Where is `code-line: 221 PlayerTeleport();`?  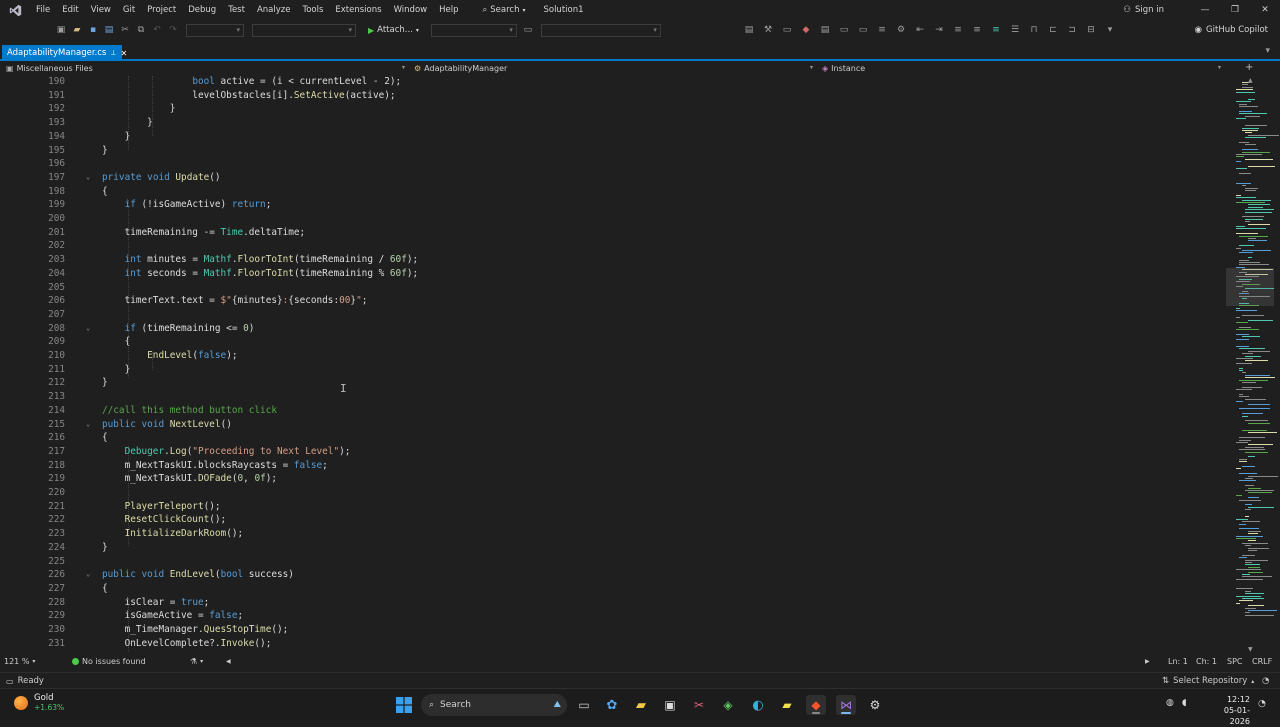 code-line: 221 PlayerTeleport(); is located at coordinates (613, 507).